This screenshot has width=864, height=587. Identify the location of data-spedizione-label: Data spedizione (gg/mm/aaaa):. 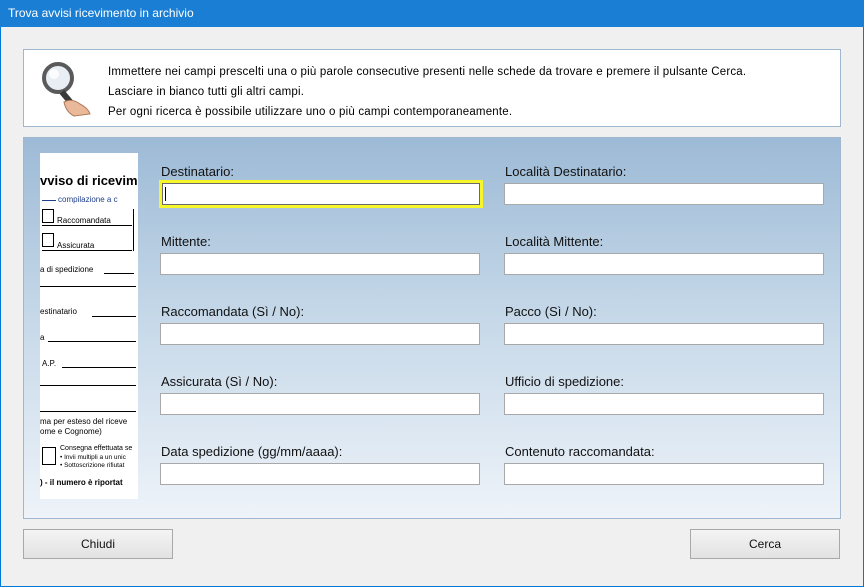
(252, 451).